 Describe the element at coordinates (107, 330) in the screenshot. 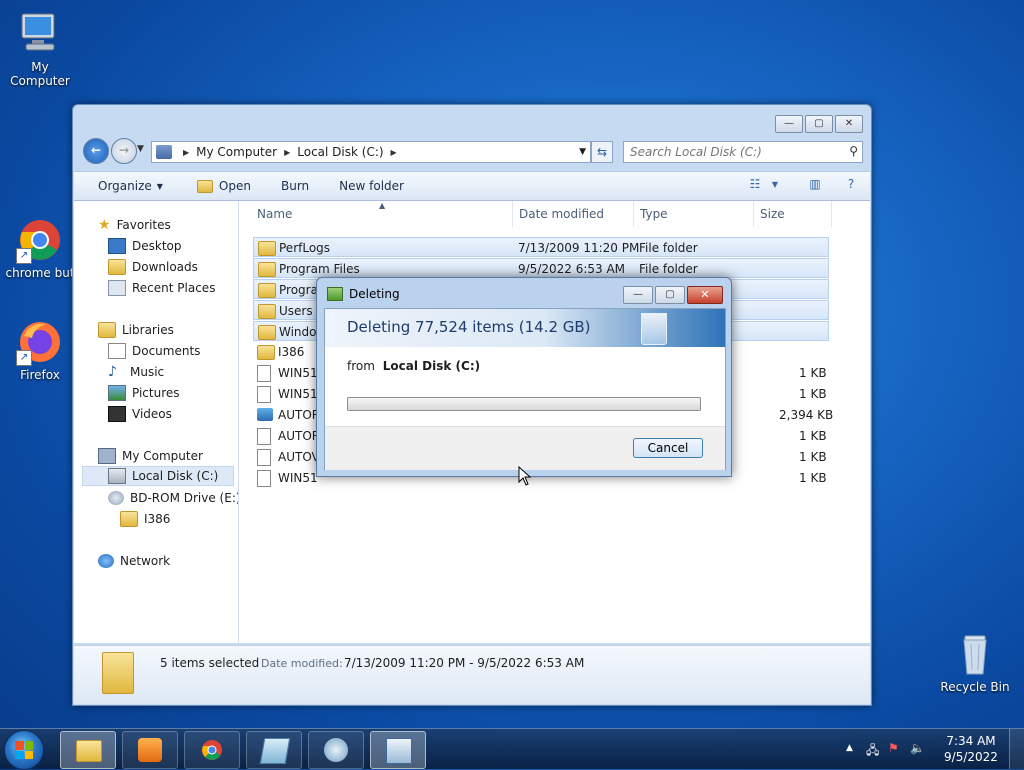

I see `libraries-icon` at that location.